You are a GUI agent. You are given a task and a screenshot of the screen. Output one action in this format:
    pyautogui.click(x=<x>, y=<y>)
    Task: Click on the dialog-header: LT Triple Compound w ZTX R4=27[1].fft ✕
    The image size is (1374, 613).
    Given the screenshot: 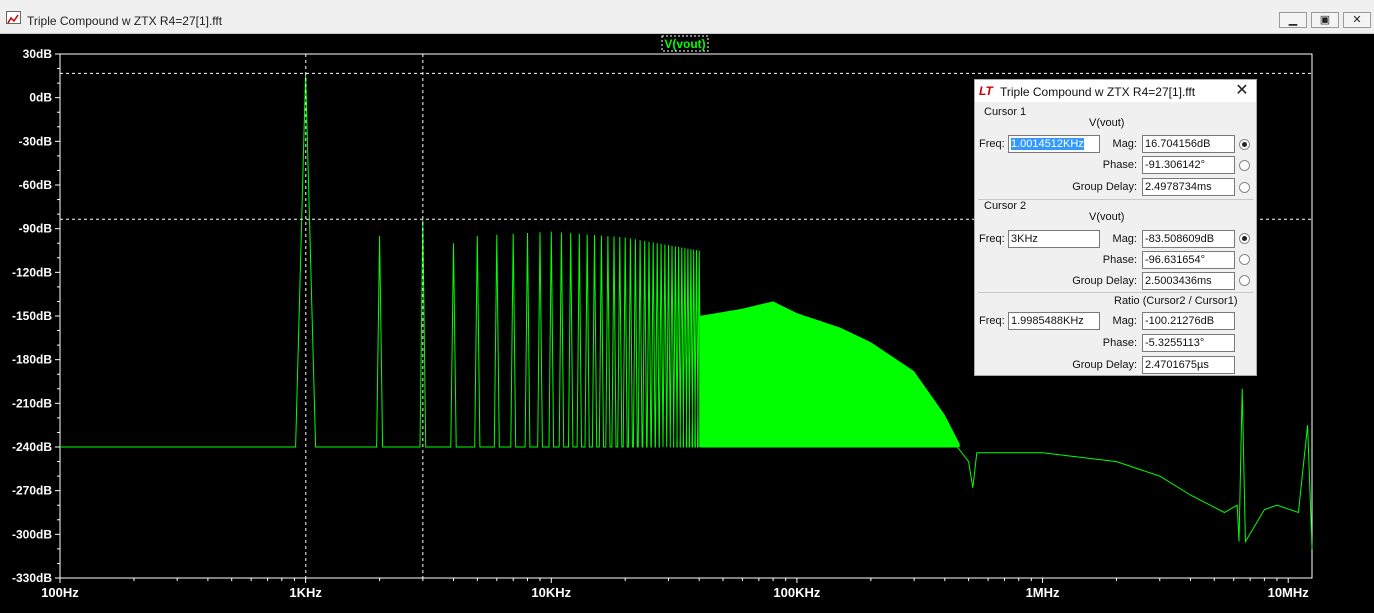 What is the action you would take?
    pyautogui.click(x=1115, y=91)
    